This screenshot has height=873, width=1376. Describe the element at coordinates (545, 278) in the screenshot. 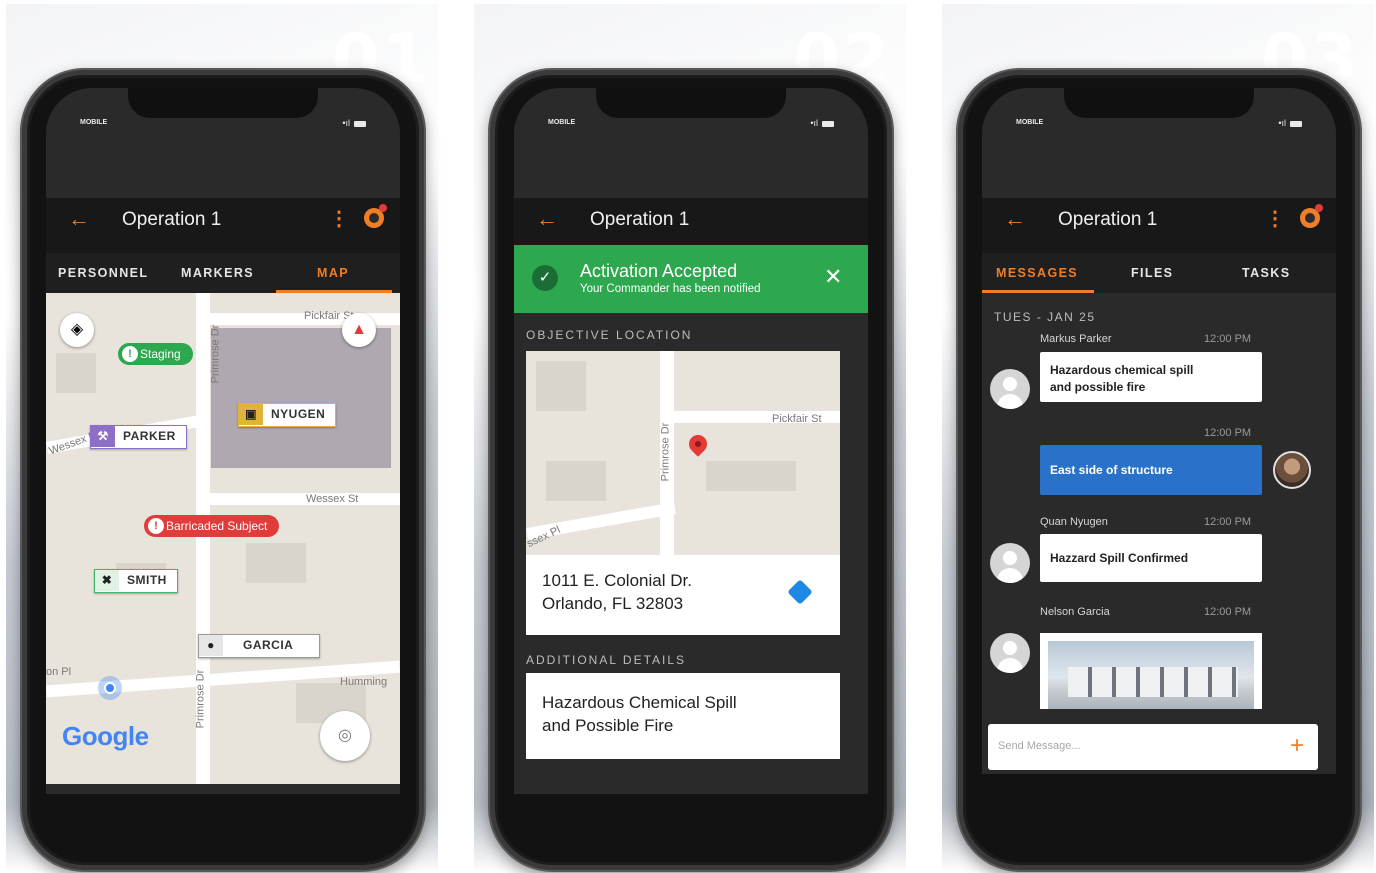

I see `check-icon: ✓` at that location.